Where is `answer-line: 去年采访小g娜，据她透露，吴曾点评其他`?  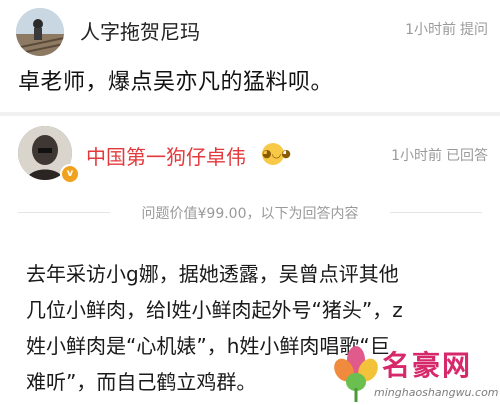
answer-line: 去年采访小g娜，据她透露，吴曾点评其他 is located at coordinates (212, 274).